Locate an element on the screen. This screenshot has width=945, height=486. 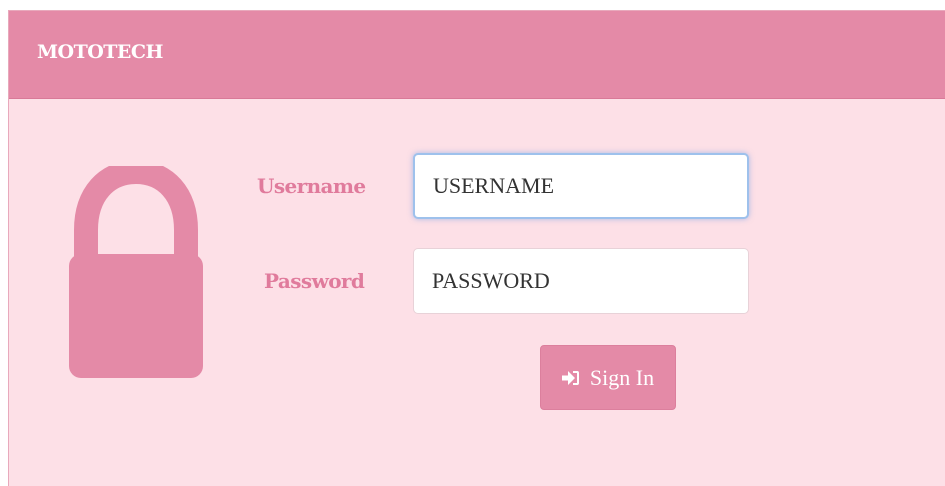
password-input is located at coordinates (581, 281).